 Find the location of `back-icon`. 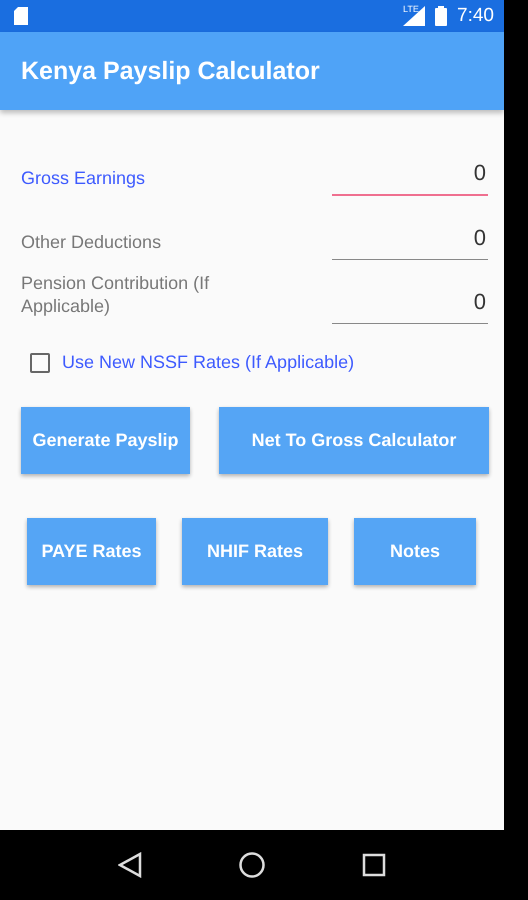

back-icon is located at coordinates (130, 865).